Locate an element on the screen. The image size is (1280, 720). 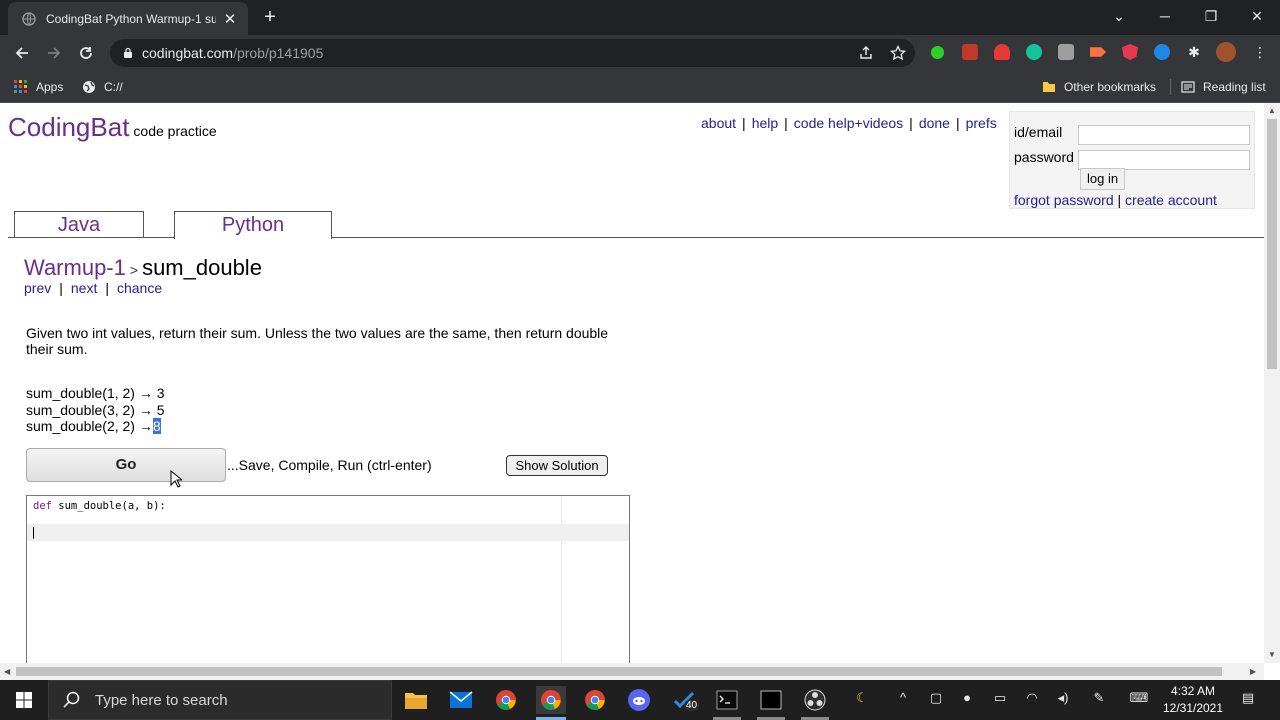
forward-icon is located at coordinates (54, 53).